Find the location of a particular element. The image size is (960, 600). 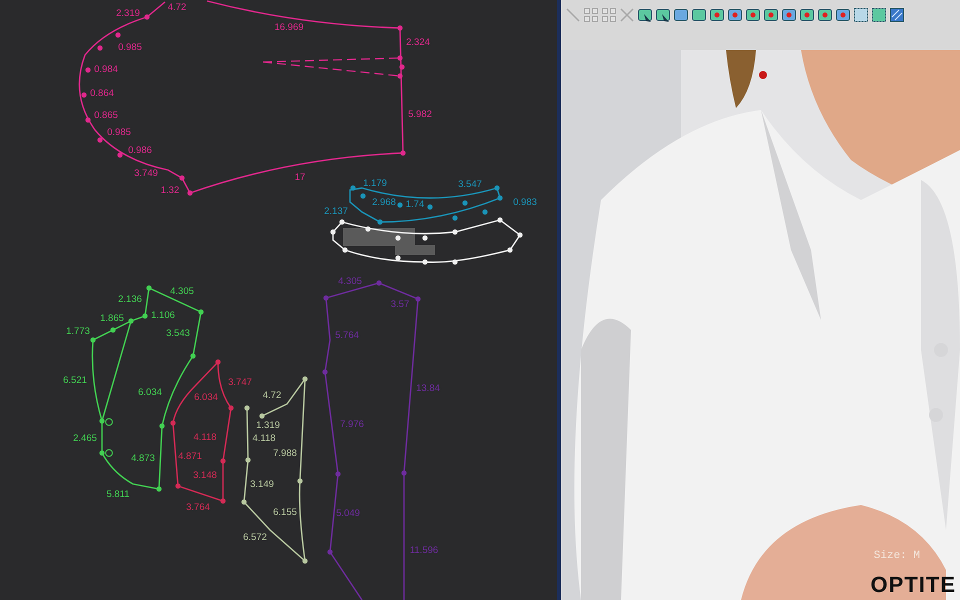

measurement-label: 0.986 is located at coordinates (140, 150).